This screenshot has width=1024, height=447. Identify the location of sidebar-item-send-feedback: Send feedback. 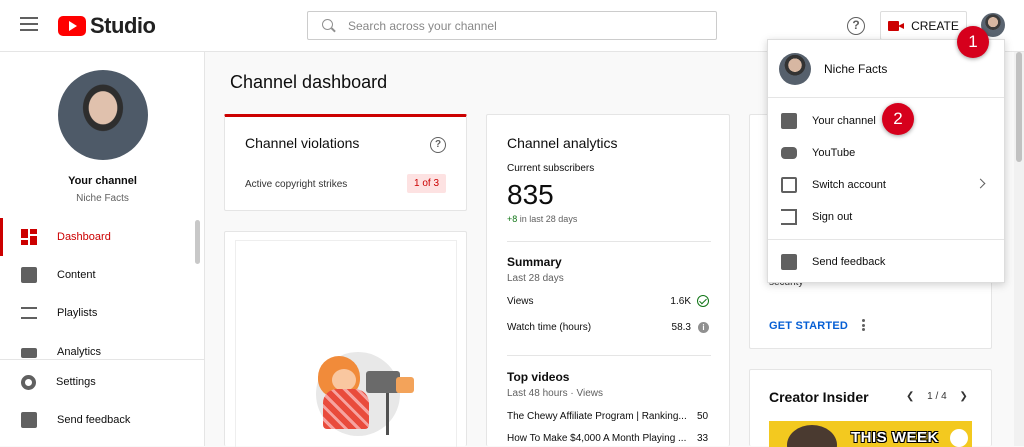
(97, 420).